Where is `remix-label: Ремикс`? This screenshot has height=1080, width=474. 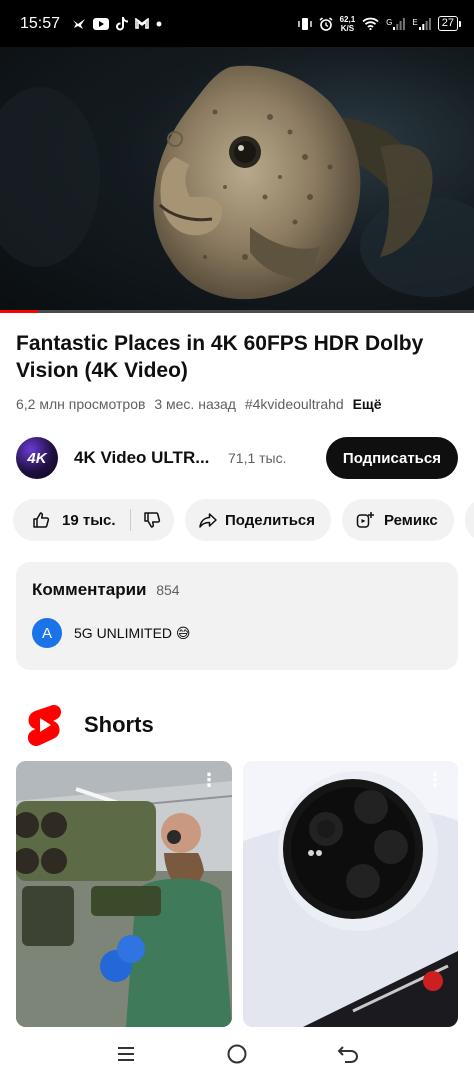 remix-label: Ремикс is located at coordinates (411, 520).